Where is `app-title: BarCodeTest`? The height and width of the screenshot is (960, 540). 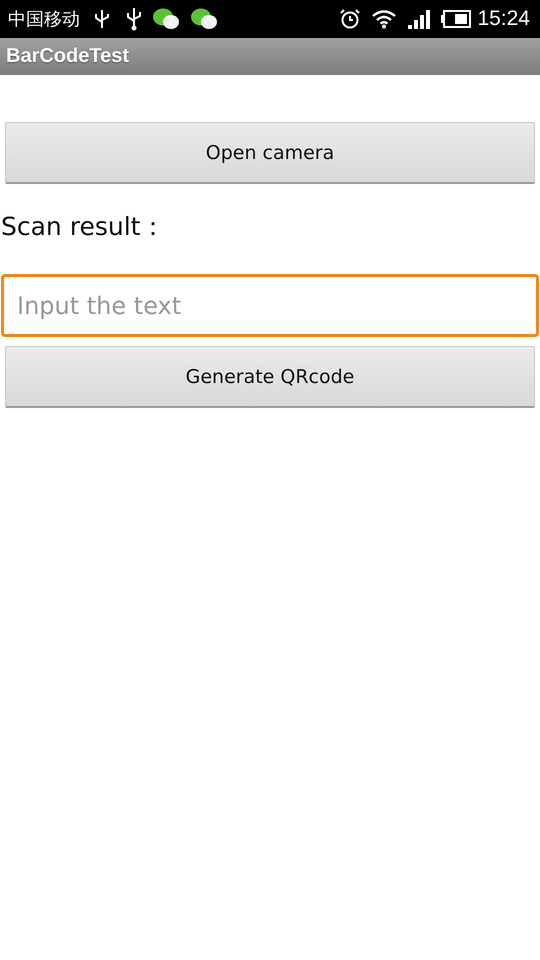 app-title: BarCodeTest is located at coordinates (67, 56).